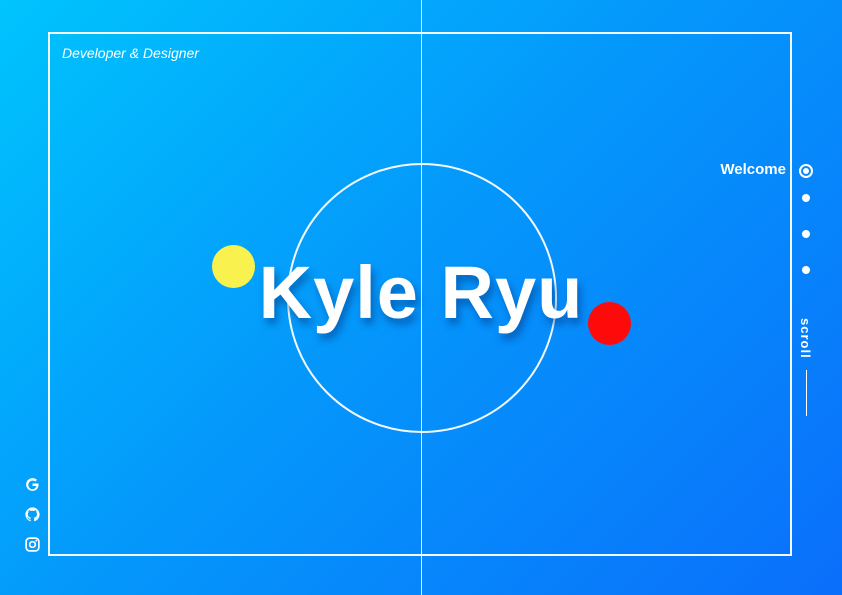 The width and height of the screenshot is (842, 595). I want to click on scroll-line, so click(806, 393).